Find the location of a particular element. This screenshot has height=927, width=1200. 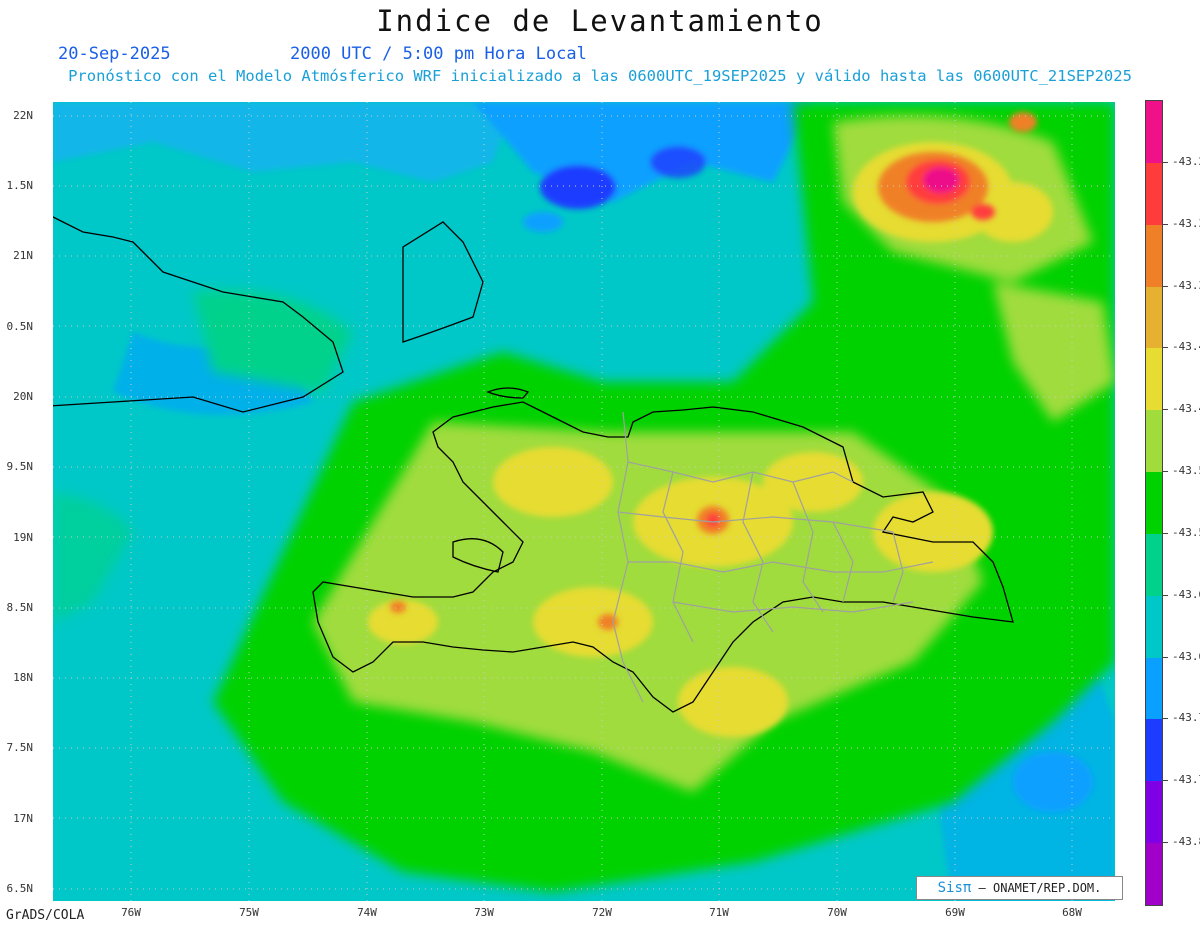

lon-label: 72W is located at coordinates (602, 912).